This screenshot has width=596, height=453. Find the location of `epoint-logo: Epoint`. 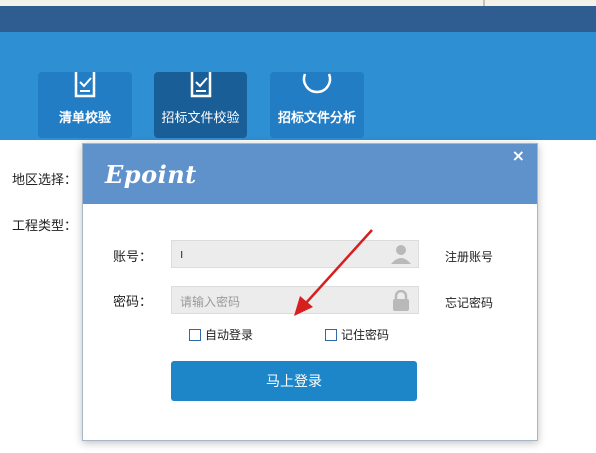

epoint-logo: Epoint is located at coordinates (151, 174).